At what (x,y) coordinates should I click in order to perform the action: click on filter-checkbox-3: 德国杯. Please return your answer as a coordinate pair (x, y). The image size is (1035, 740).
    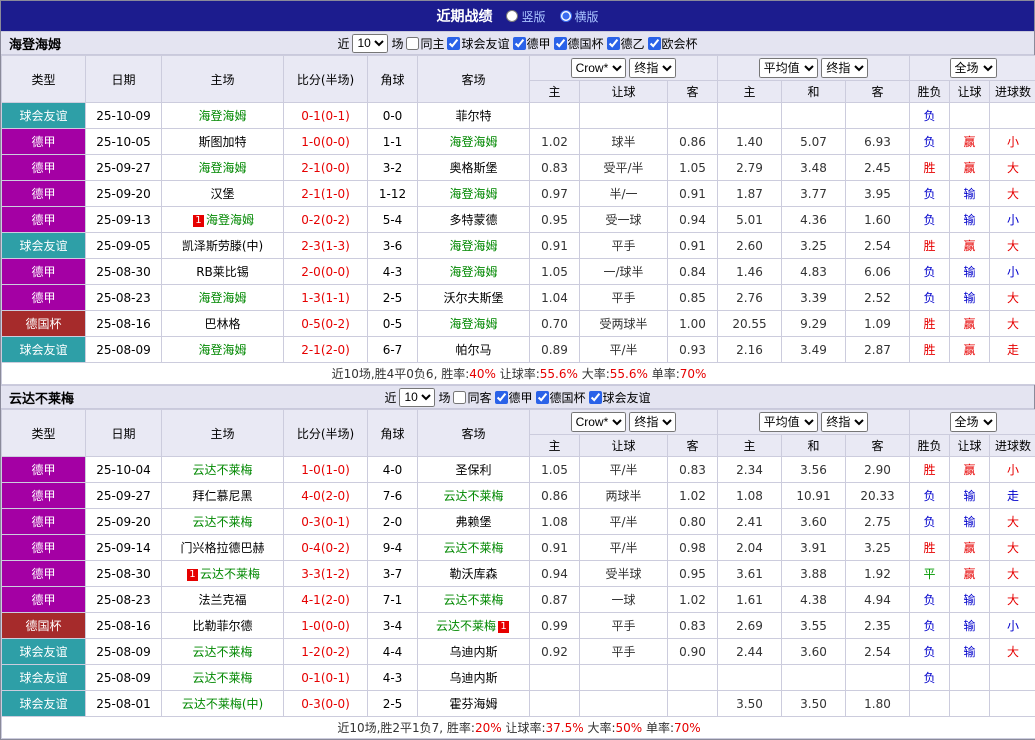
    Looking at the image, I should click on (579, 43).